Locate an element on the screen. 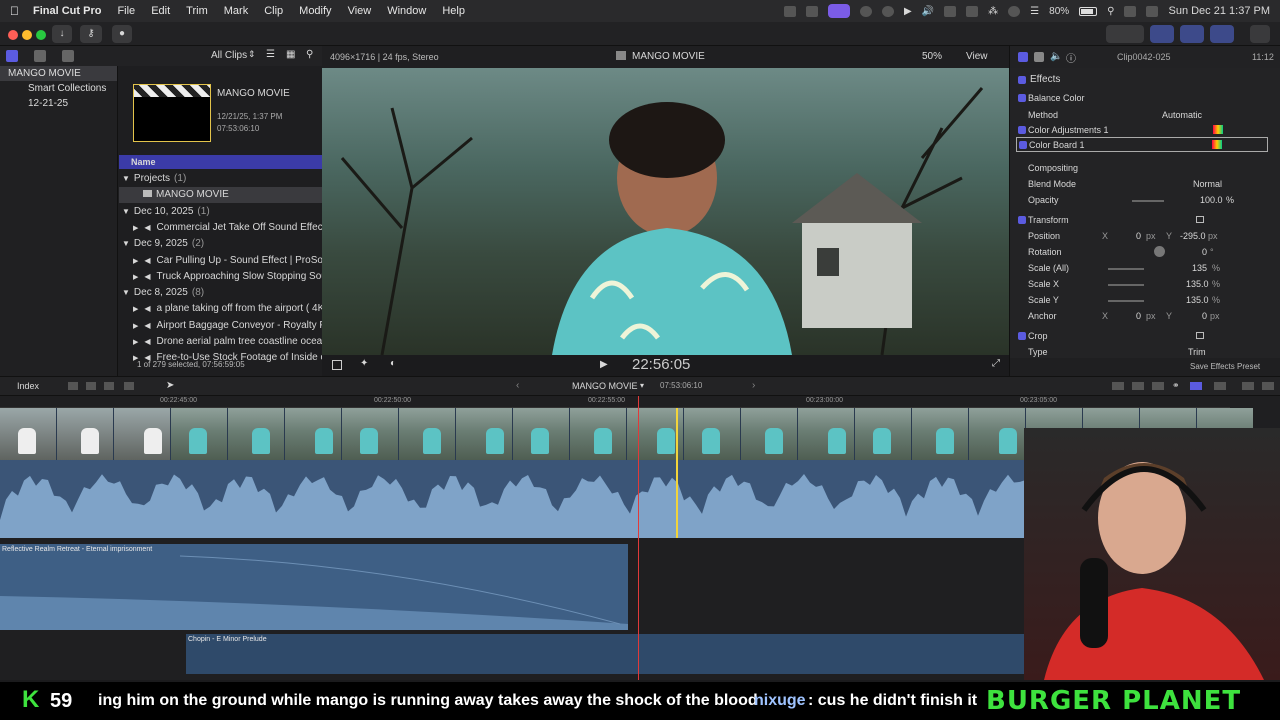 This screenshot has height=720, width=1280. clip-appearance-icon: ▦ is located at coordinates (290, 54).